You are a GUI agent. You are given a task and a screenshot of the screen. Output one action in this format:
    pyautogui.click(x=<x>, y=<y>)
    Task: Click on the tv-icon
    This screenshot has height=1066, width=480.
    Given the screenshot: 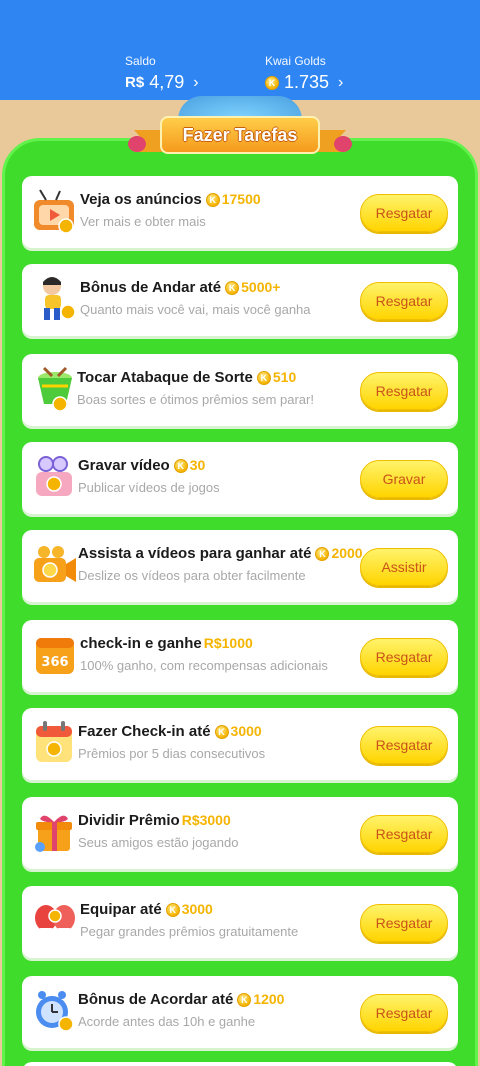 What is the action you would take?
    pyautogui.click(x=55, y=211)
    